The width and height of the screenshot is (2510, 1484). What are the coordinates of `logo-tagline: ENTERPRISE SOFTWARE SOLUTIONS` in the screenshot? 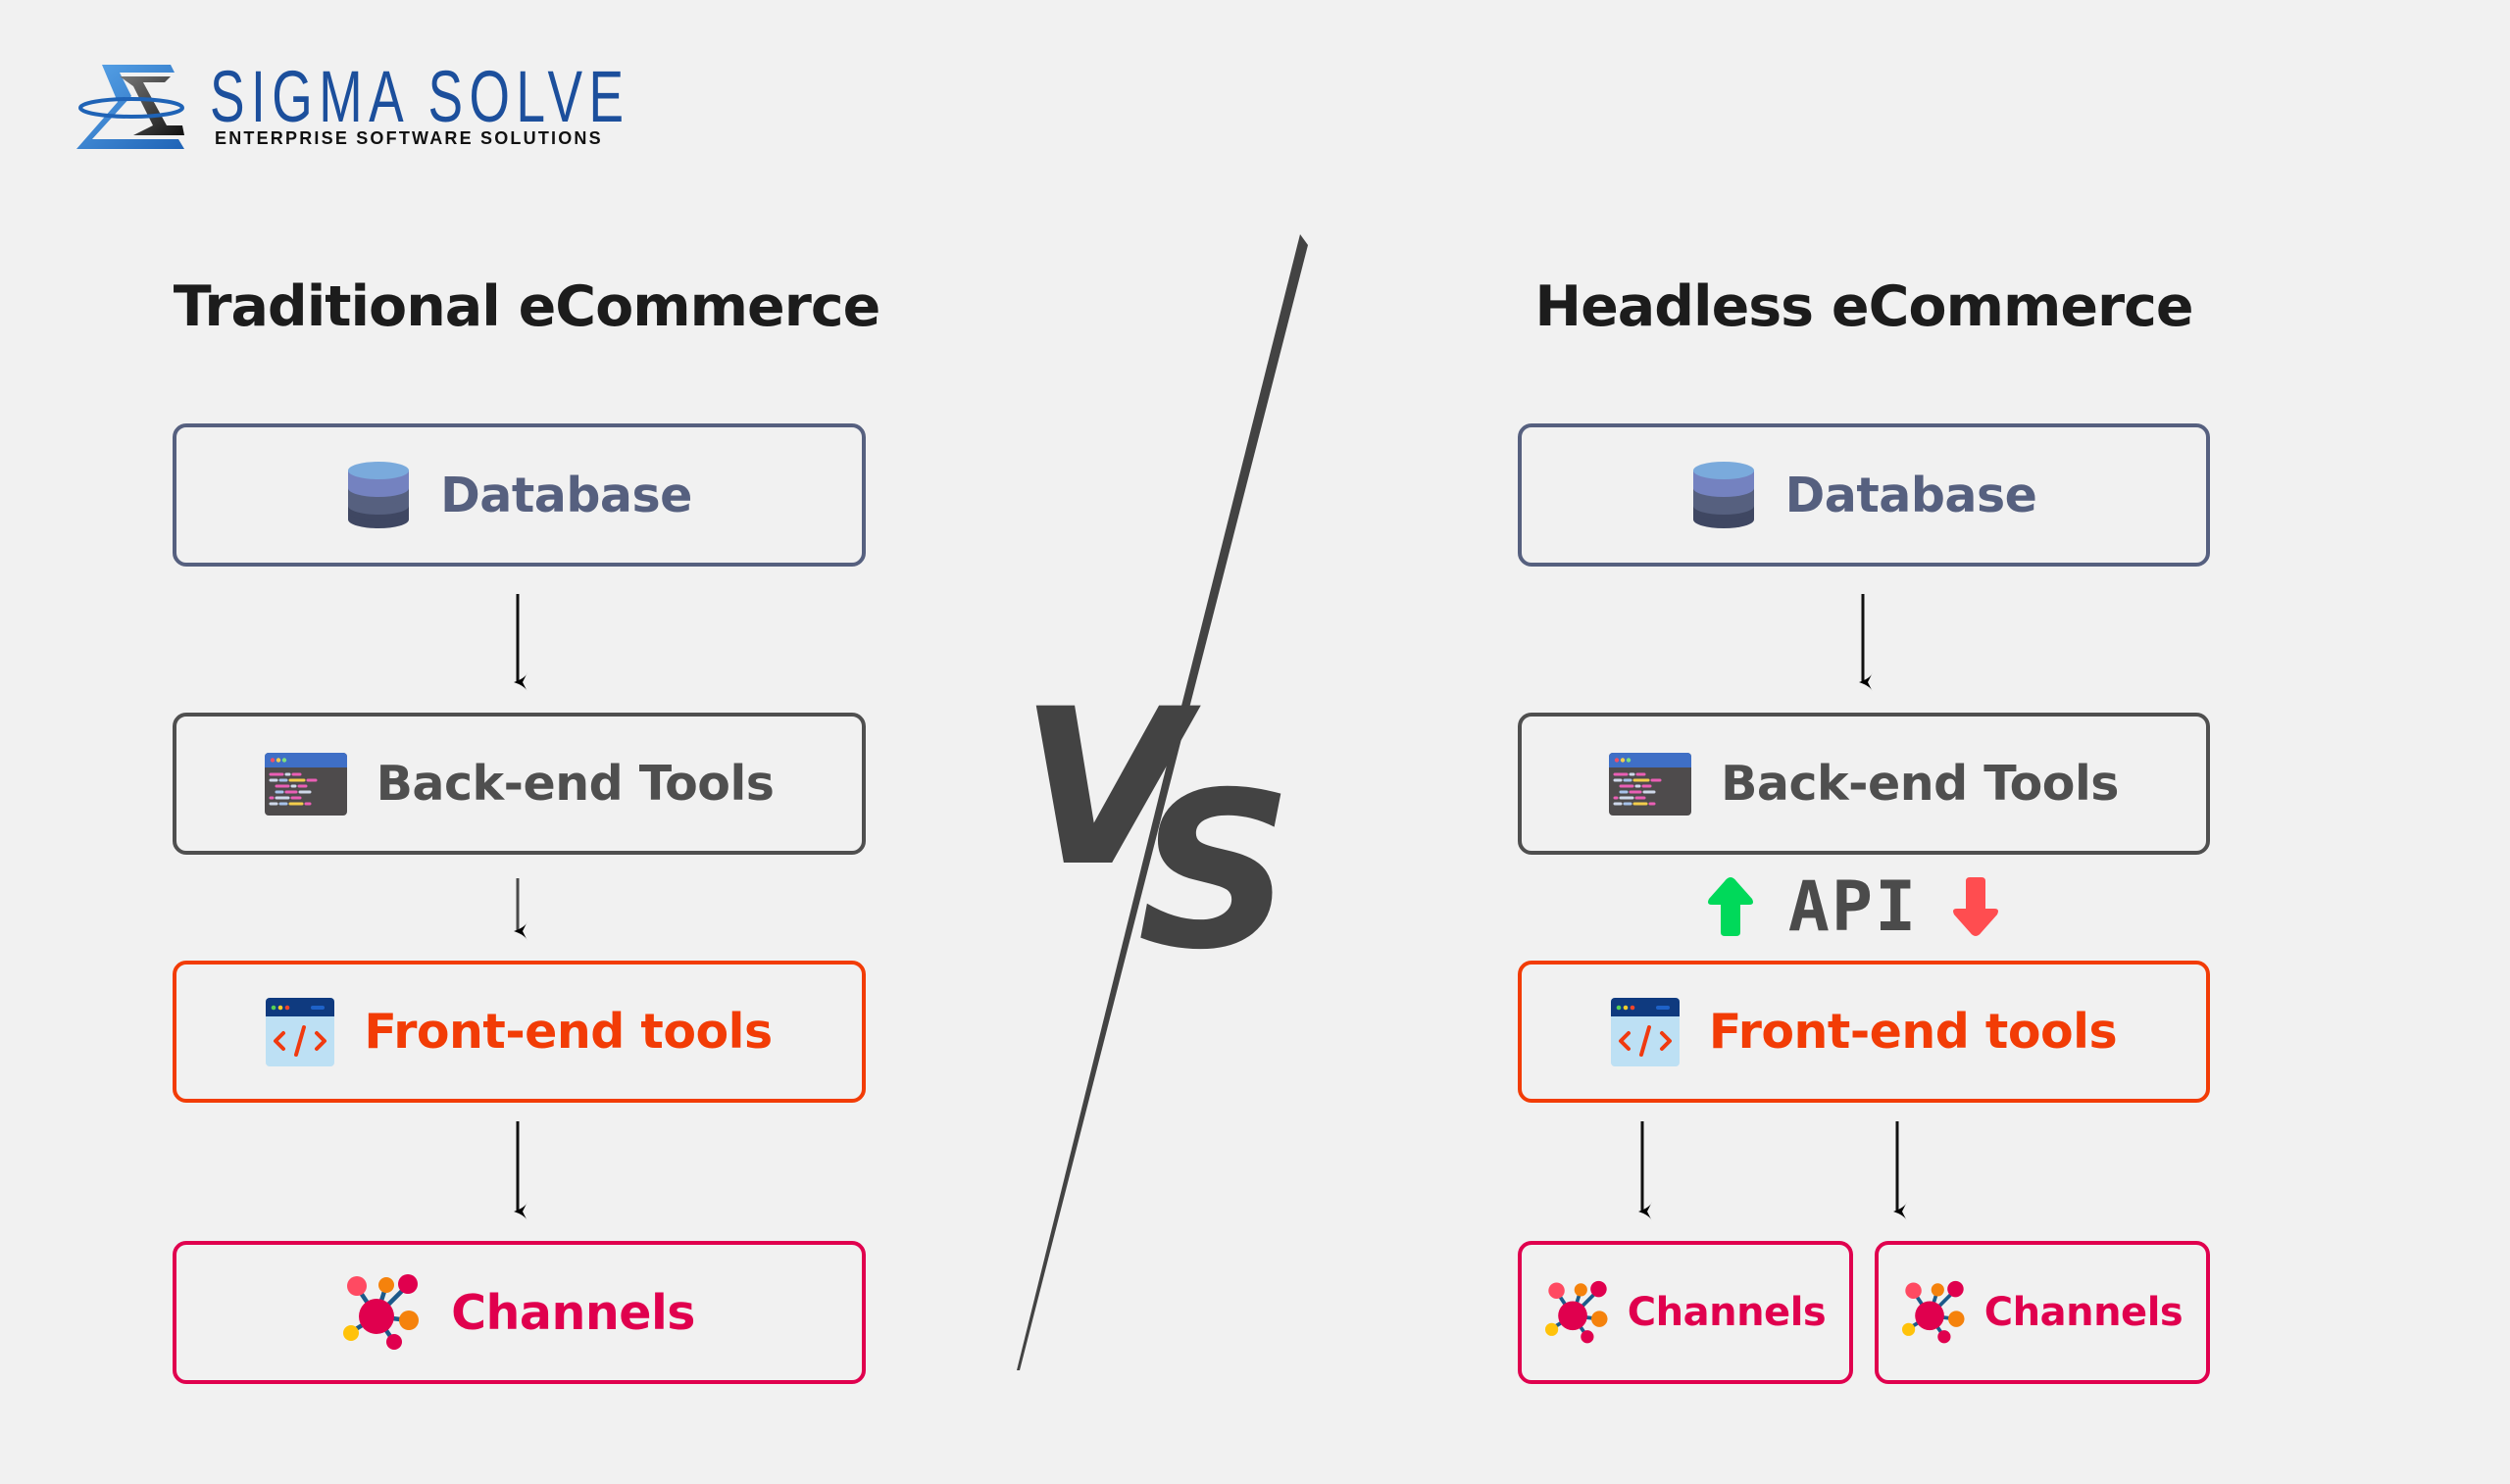 It's located at (409, 138).